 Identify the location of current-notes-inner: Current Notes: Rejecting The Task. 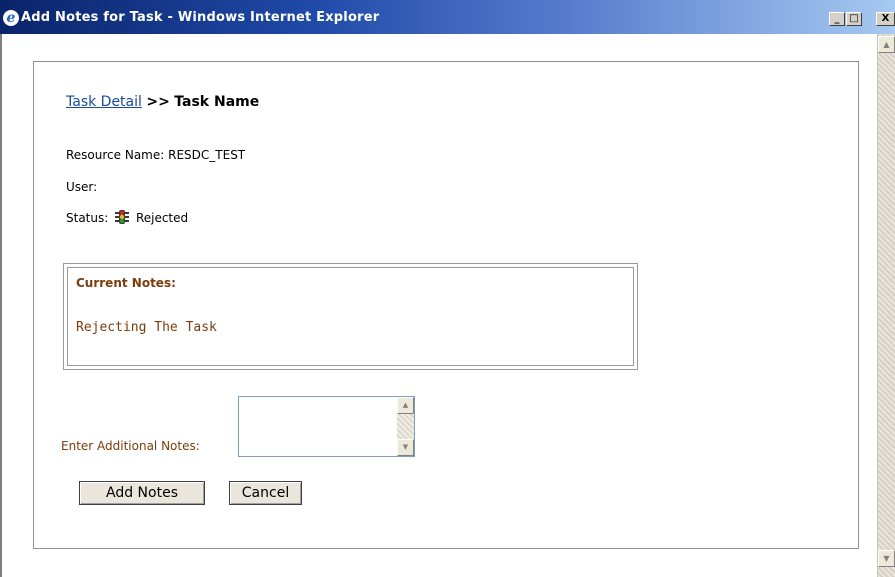
(350, 316).